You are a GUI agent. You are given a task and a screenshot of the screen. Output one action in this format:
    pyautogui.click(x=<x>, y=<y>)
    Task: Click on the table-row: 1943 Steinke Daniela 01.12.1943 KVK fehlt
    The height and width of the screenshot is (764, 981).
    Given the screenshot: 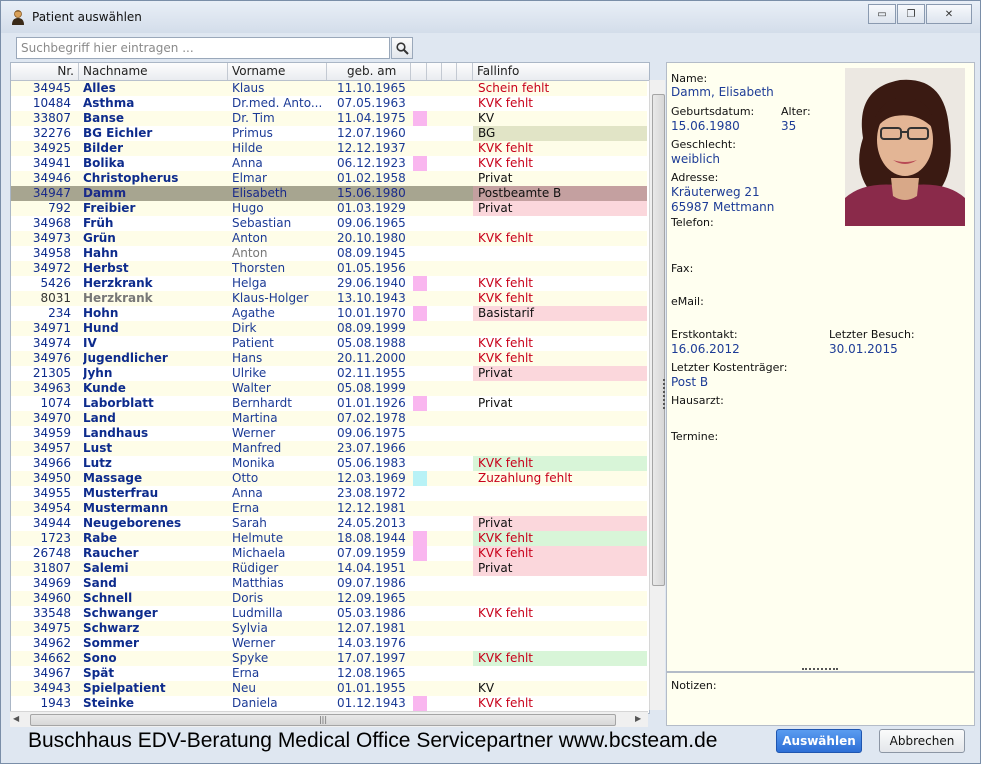 What is the action you would take?
    pyautogui.click(x=329, y=703)
    